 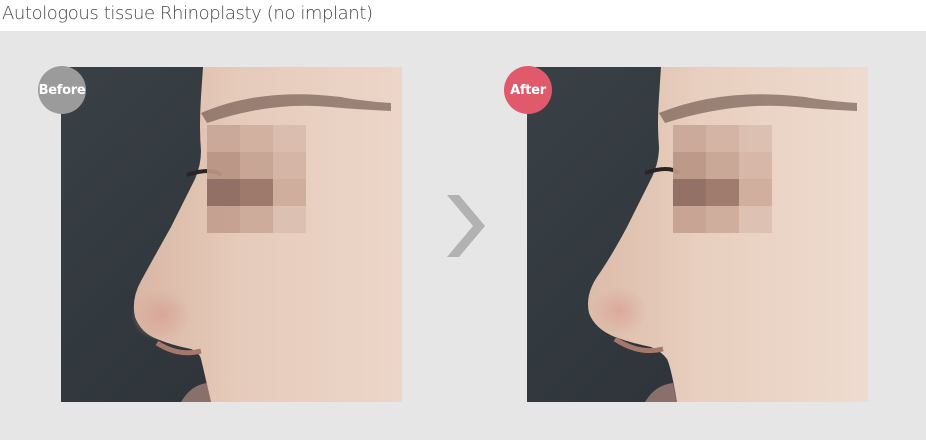 I want to click on before-badge: Before, so click(x=62, y=90).